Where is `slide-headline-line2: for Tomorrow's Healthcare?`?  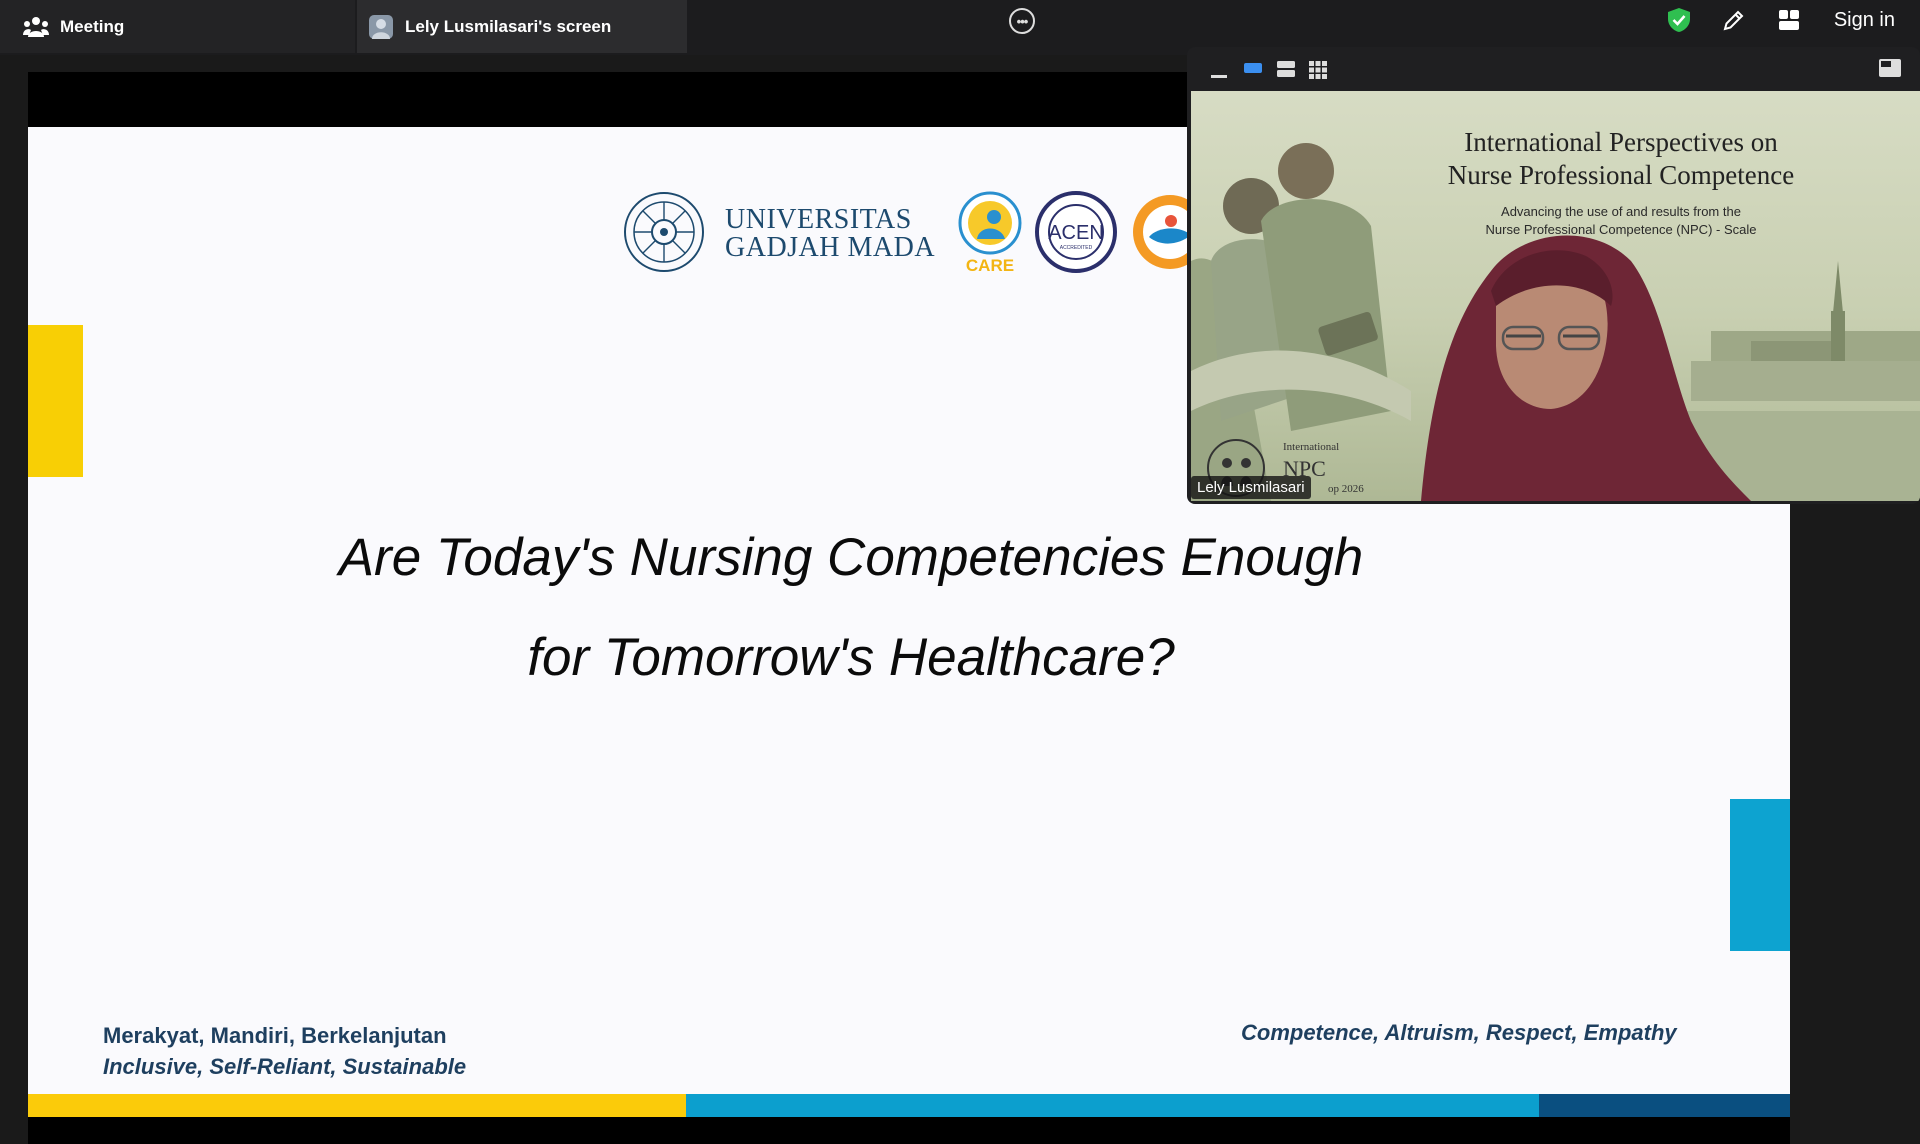 slide-headline-line2: for Tomorrow's Healthcare? is located at coordinates (851, 657).